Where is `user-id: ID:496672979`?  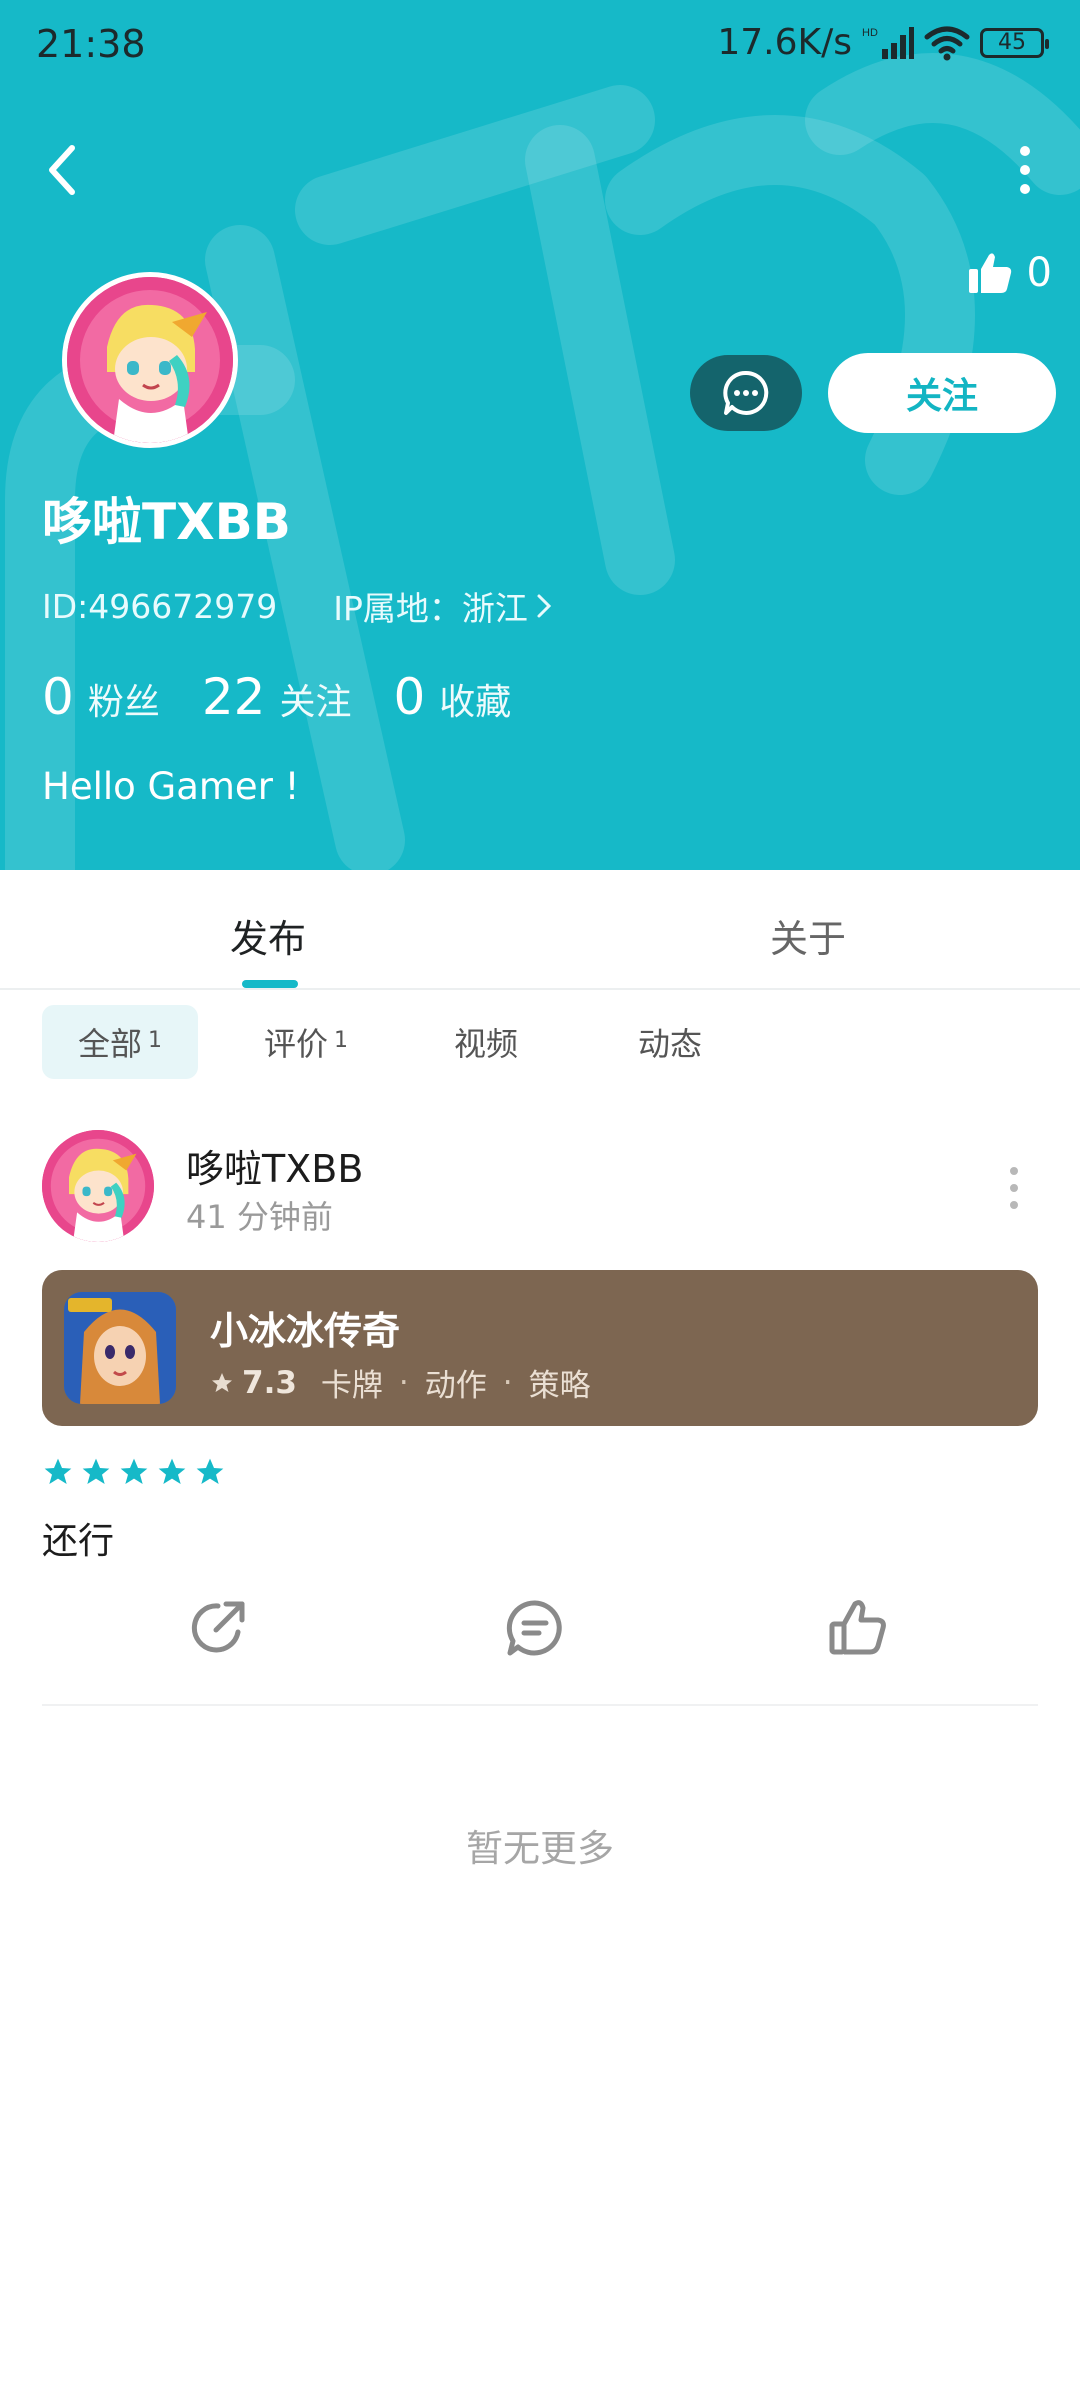
user-id: ID:496672979 is located at coordinates (160, 606).